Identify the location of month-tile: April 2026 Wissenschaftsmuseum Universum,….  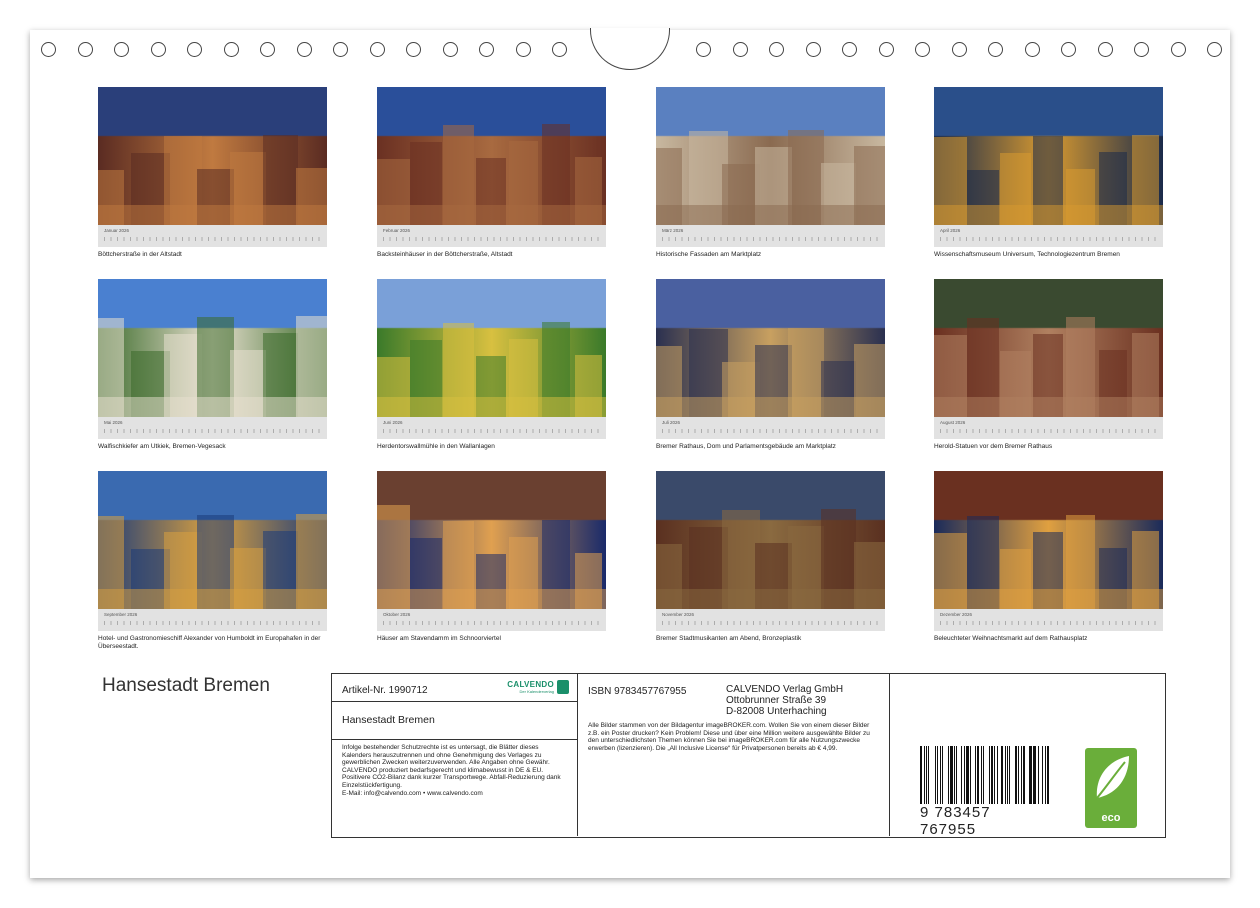
(1048, 173).